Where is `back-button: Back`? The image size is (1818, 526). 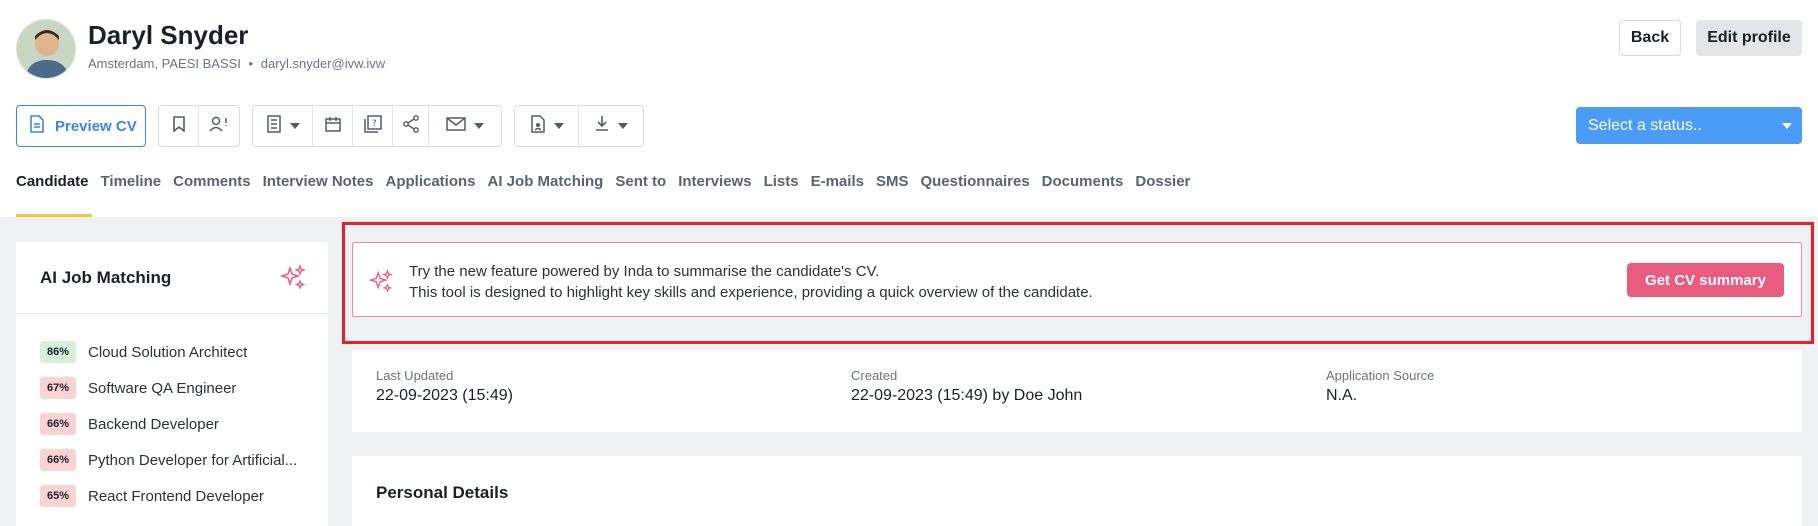
back-button: Back is located at coordinates (1650, 38).